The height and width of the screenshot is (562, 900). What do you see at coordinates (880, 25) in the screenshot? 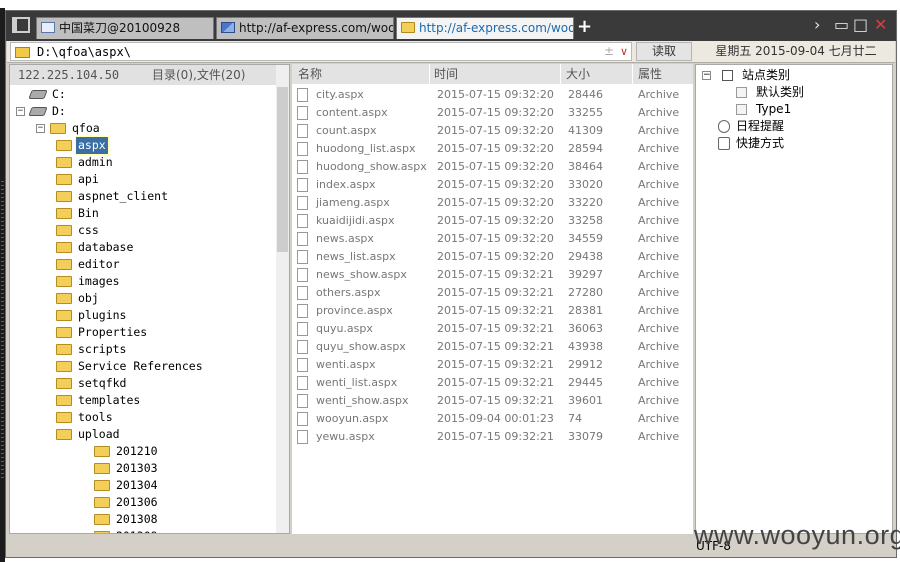
I see `close-button: ✕` at bounding box center [880, 25].